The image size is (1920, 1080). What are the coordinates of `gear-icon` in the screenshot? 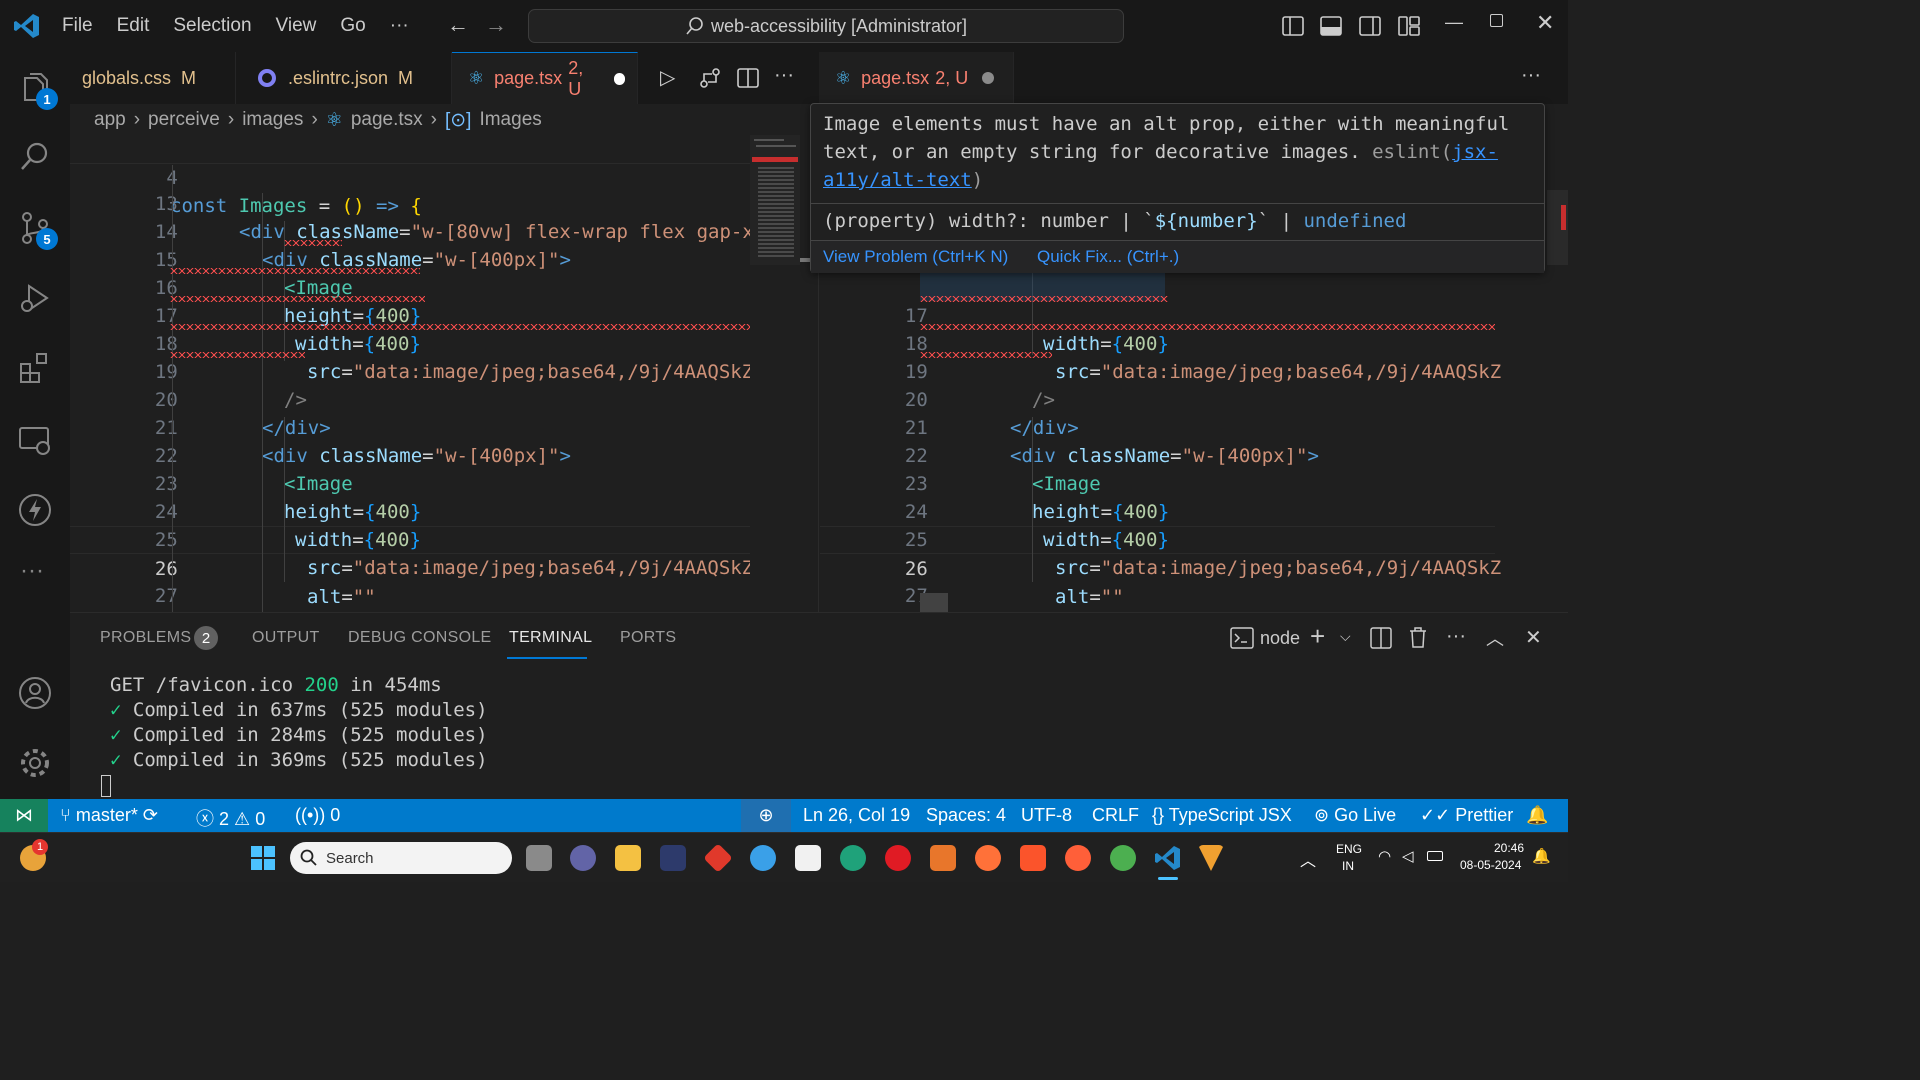 It's located at (35, 763).